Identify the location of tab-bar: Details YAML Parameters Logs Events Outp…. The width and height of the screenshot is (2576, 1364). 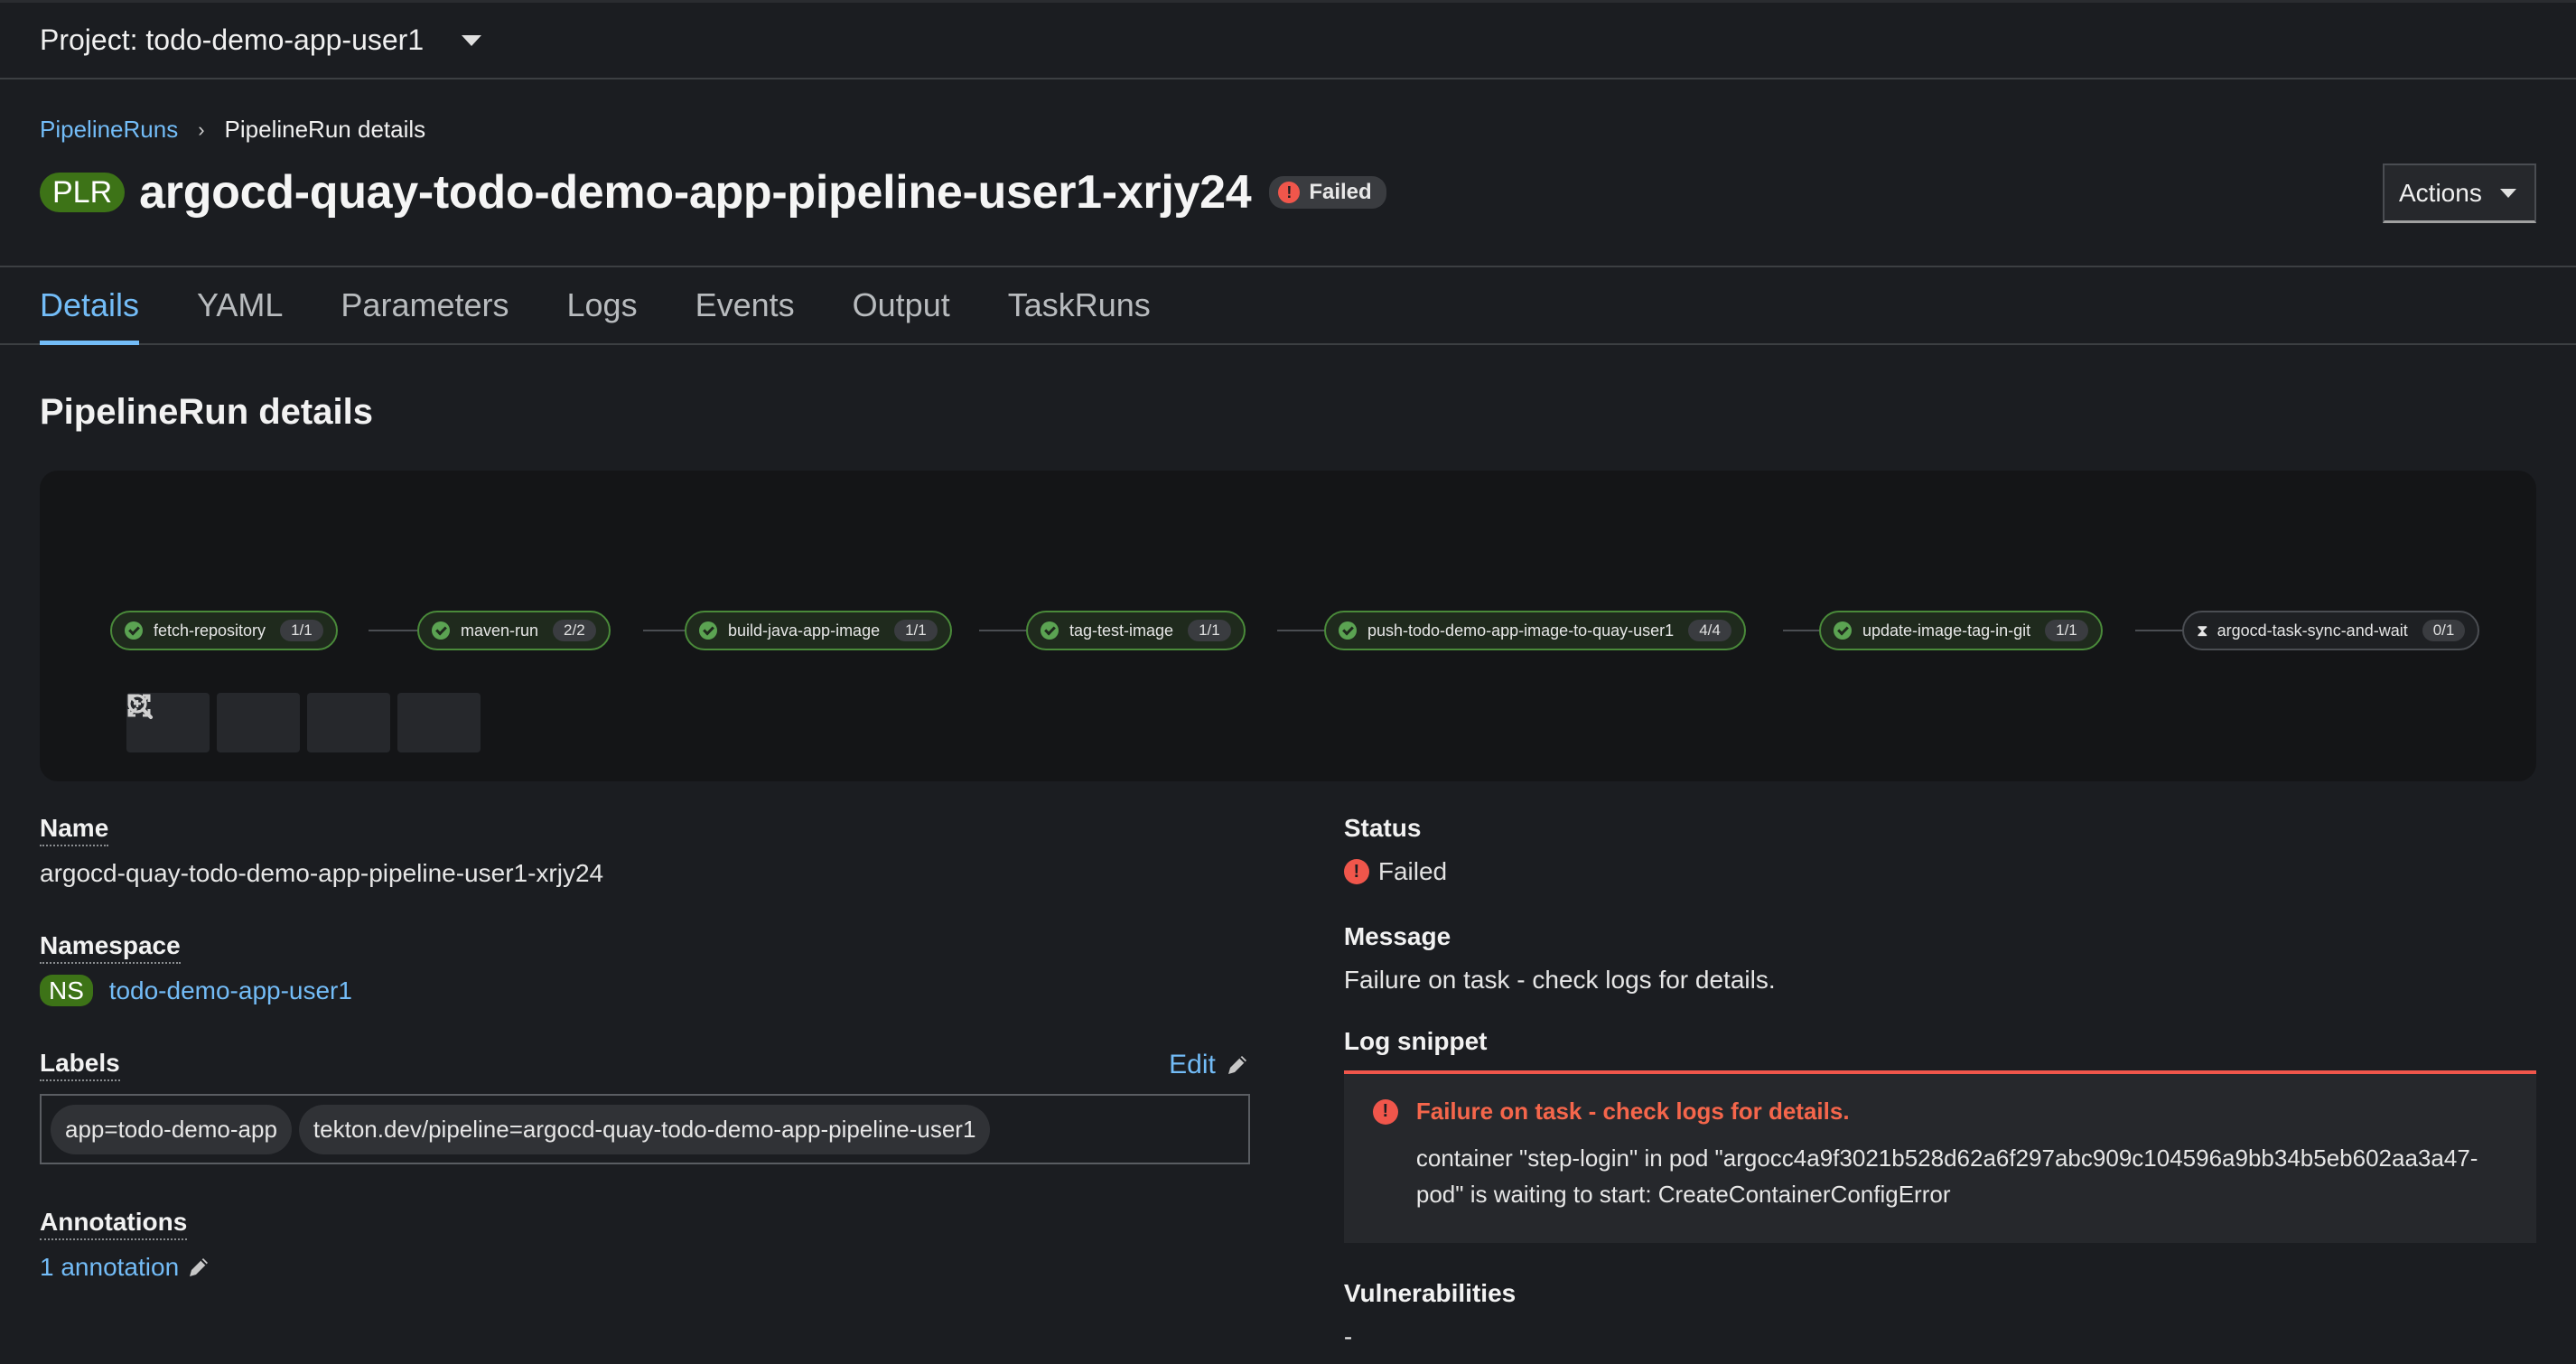
(1288, 306).